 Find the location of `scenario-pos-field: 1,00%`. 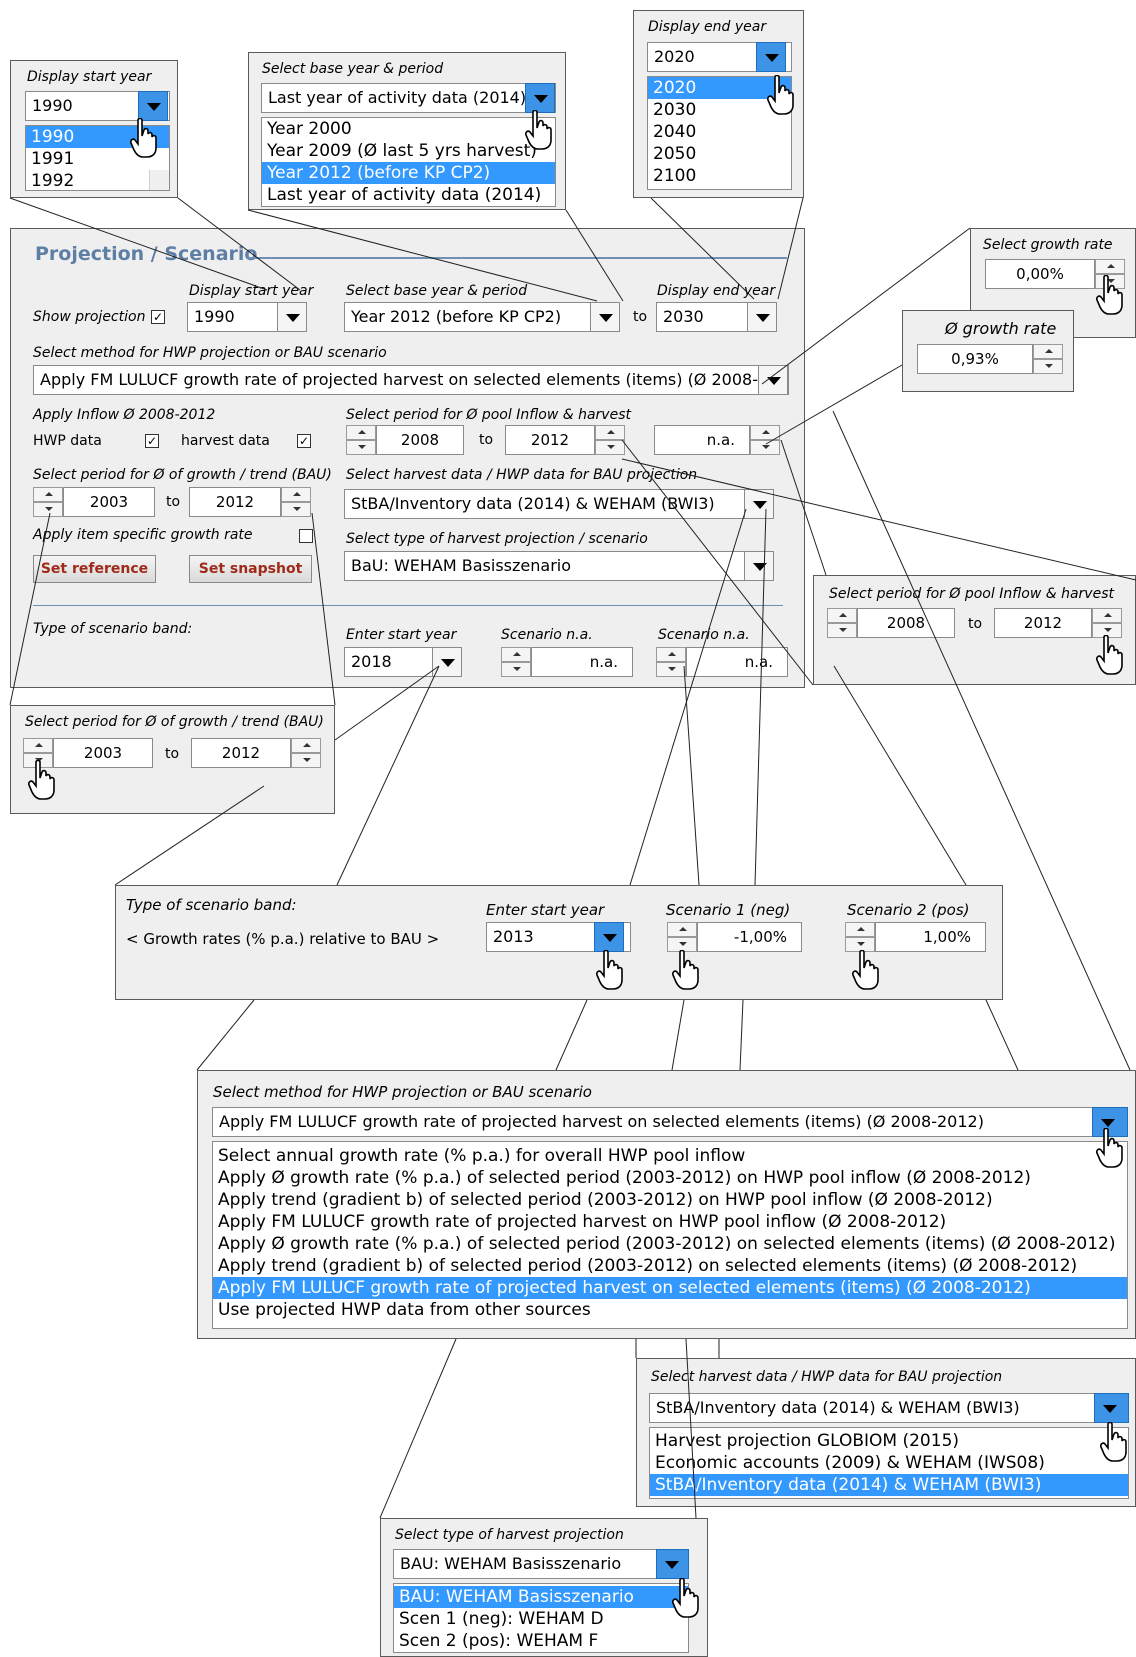

scenario-pos-field: 1,00% is located at coordinates (930, 937).